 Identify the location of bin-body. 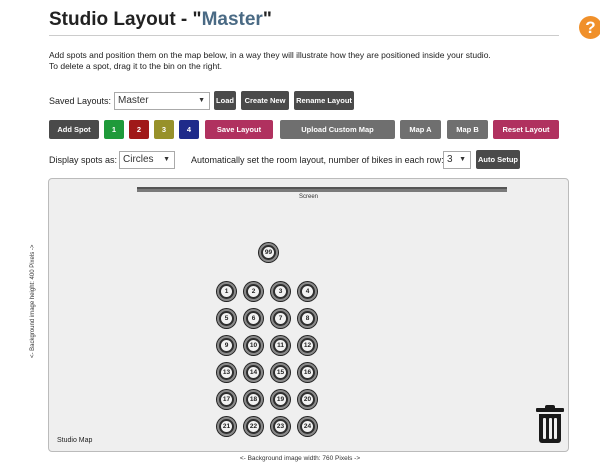
(550, 428).